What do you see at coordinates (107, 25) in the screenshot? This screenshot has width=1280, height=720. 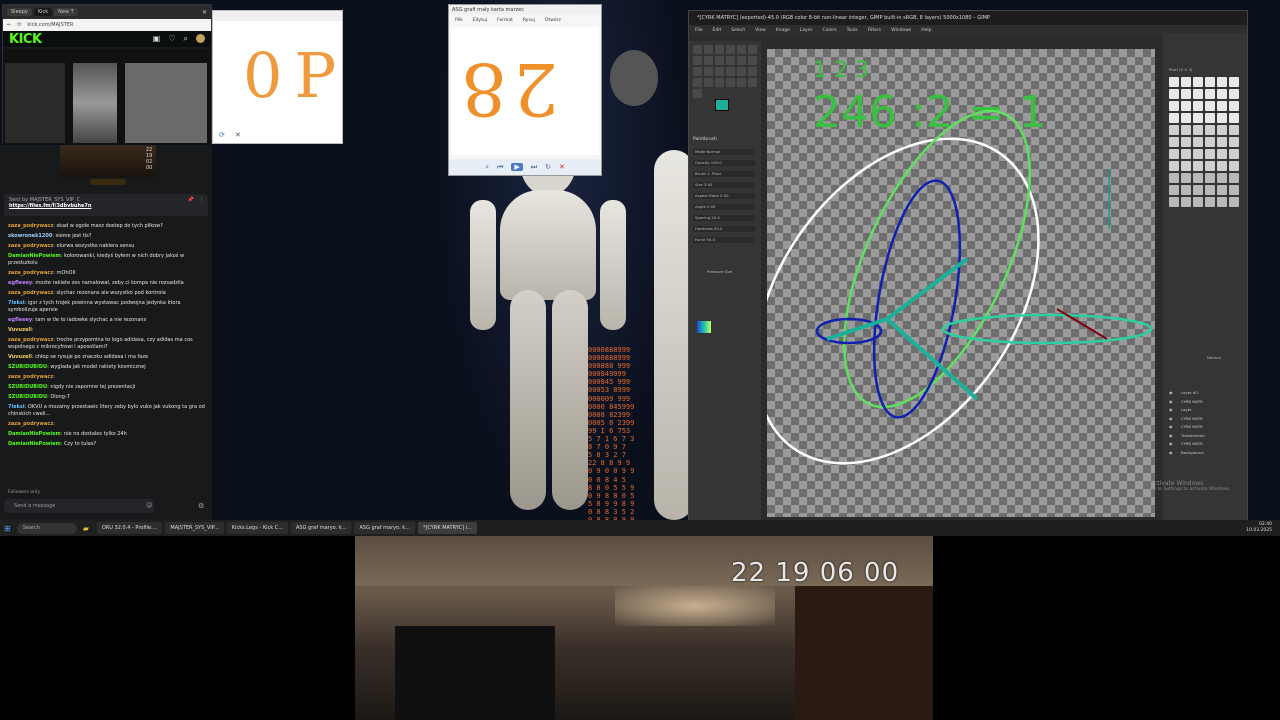 I see `address-bar: ← ⟳ kick.com/MAJSTER` at bounding box center [107, 25].